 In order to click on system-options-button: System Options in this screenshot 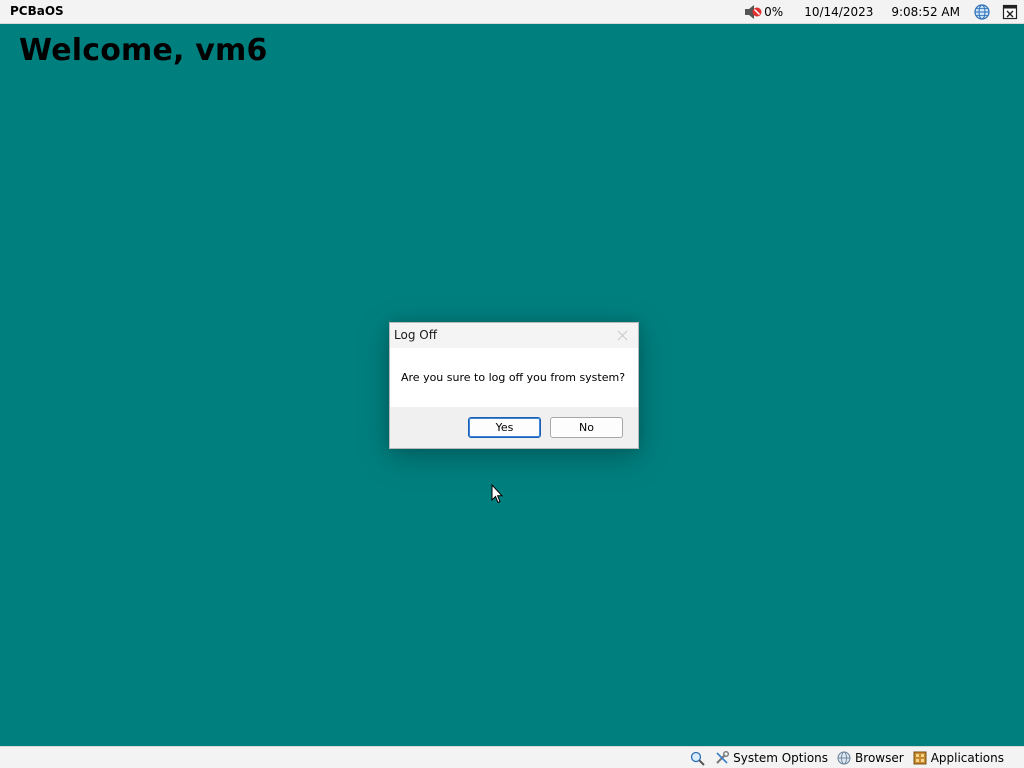, I will do `click(771, 758)`.